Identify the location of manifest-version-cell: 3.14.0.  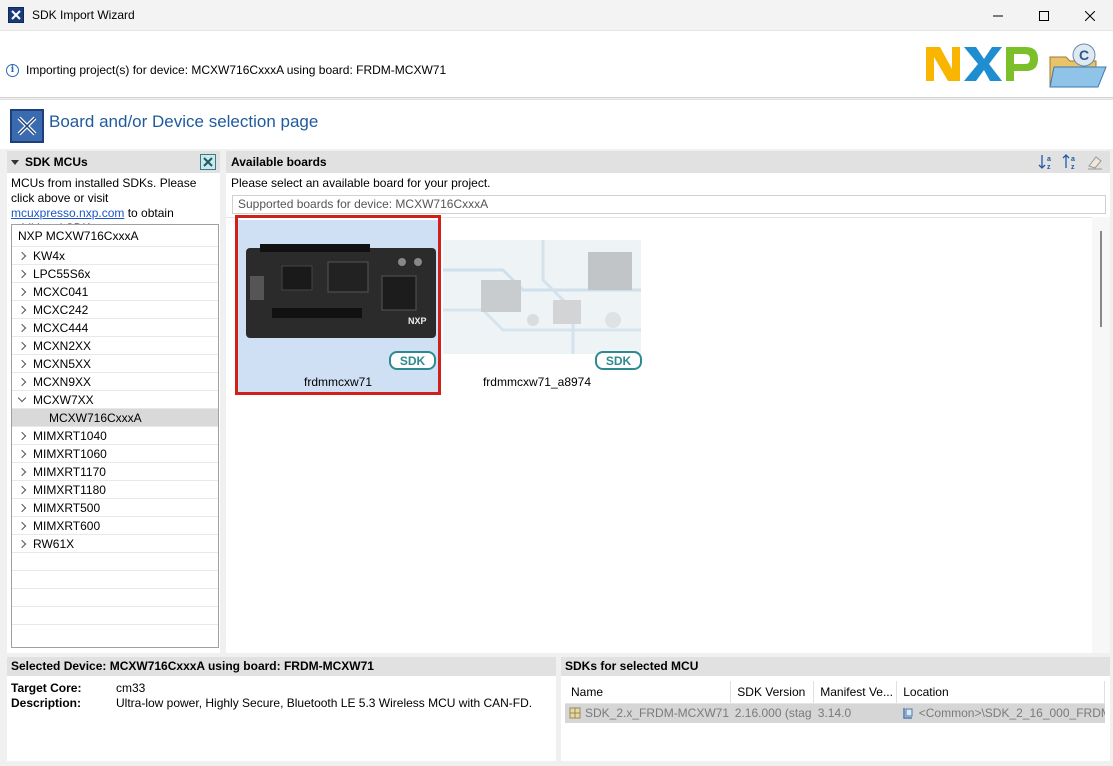
(855, 713).